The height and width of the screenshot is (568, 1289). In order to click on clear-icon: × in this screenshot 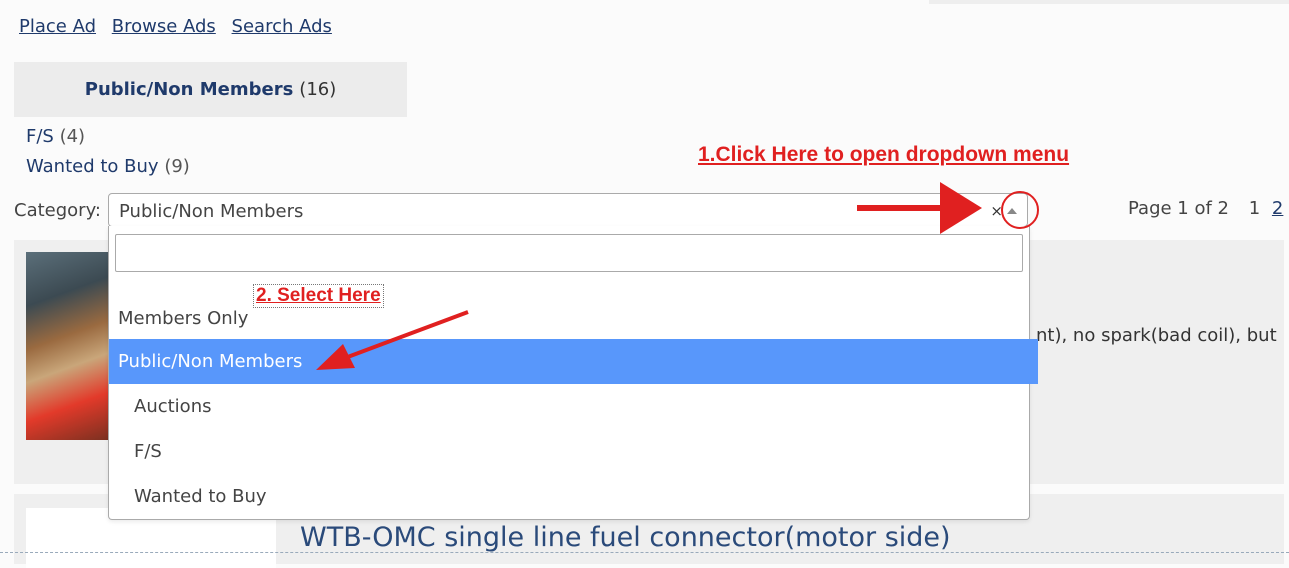, I will do `click(996, 211)`.